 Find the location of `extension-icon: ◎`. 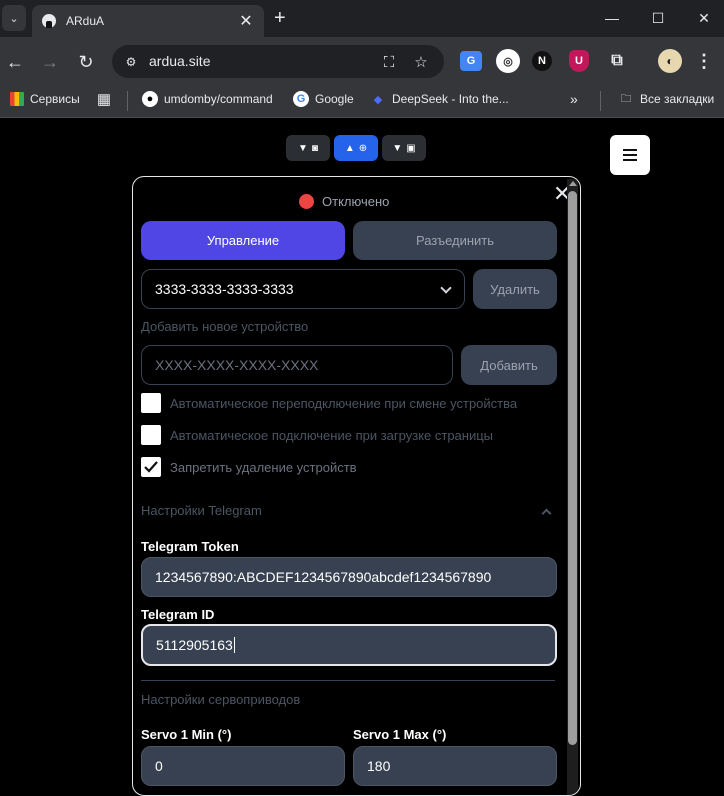

extension-icon: ◎ is located at coordinates (508, 61).